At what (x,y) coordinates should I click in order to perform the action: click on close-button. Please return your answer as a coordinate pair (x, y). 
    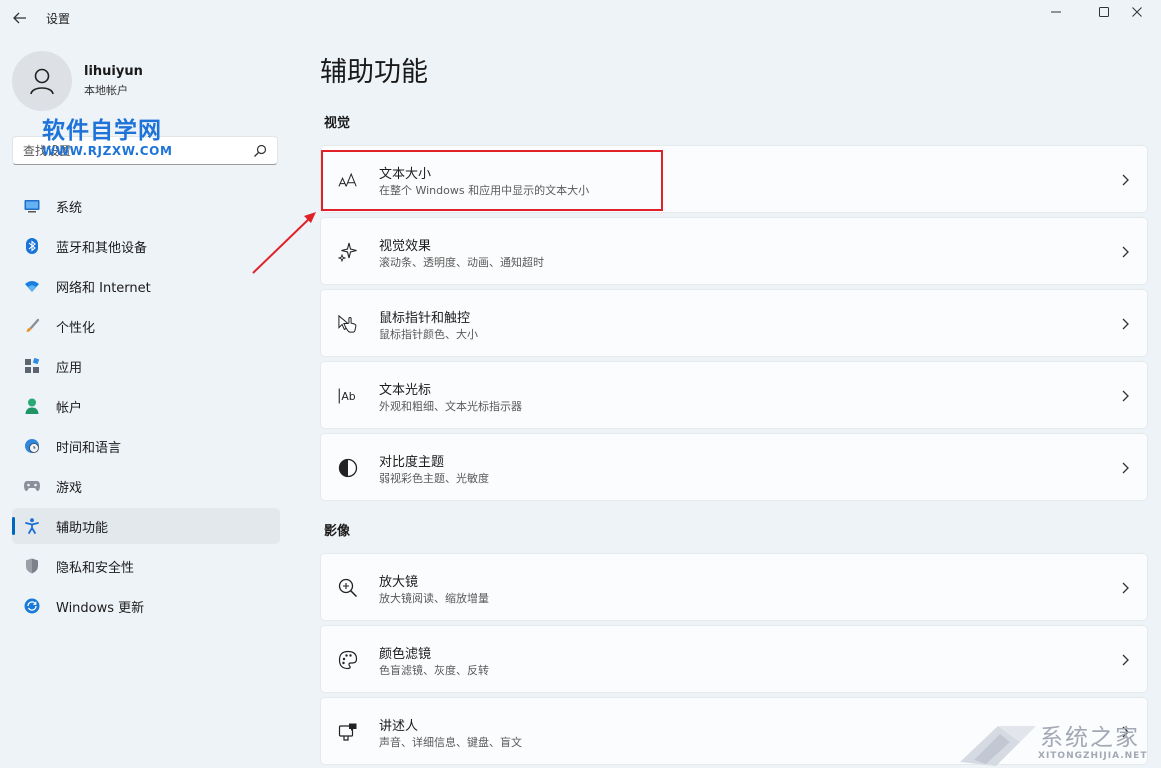
    Looking at the image, I should click on (1137, 12).